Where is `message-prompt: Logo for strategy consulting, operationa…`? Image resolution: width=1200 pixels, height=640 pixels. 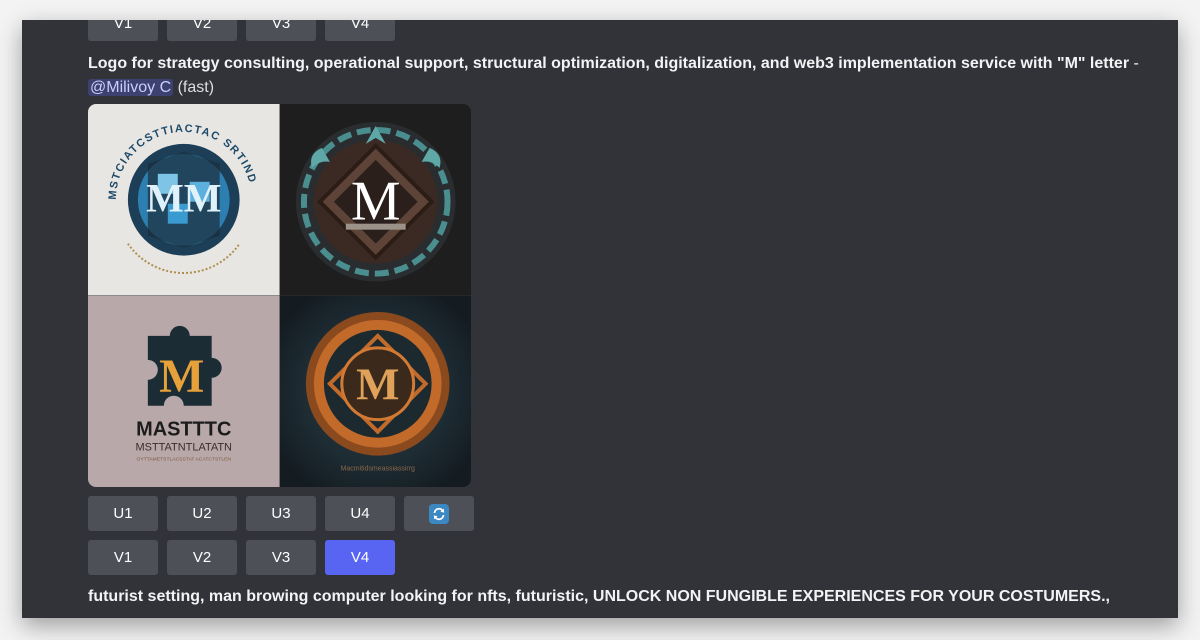 message-prompt: Logo for strategy consulting, operationa… is located at coordinates (633, 76).